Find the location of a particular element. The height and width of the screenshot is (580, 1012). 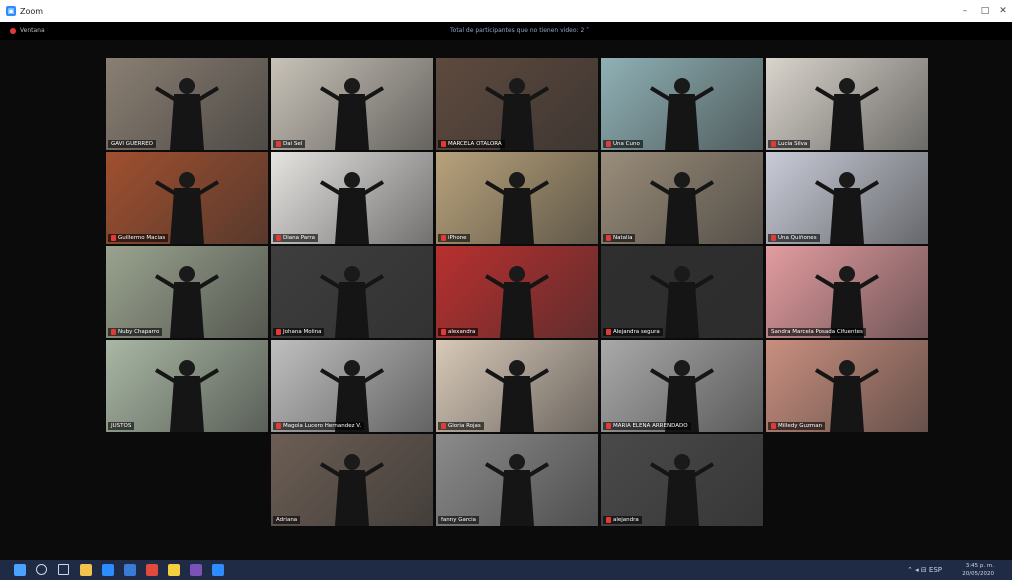

participant-video-tile: Lucia Silva is located at coordinates (847, 104).